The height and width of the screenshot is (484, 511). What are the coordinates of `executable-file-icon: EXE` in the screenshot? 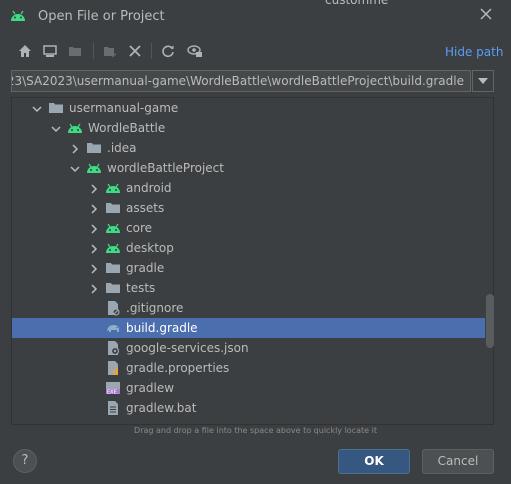 It's located at (113, 388).